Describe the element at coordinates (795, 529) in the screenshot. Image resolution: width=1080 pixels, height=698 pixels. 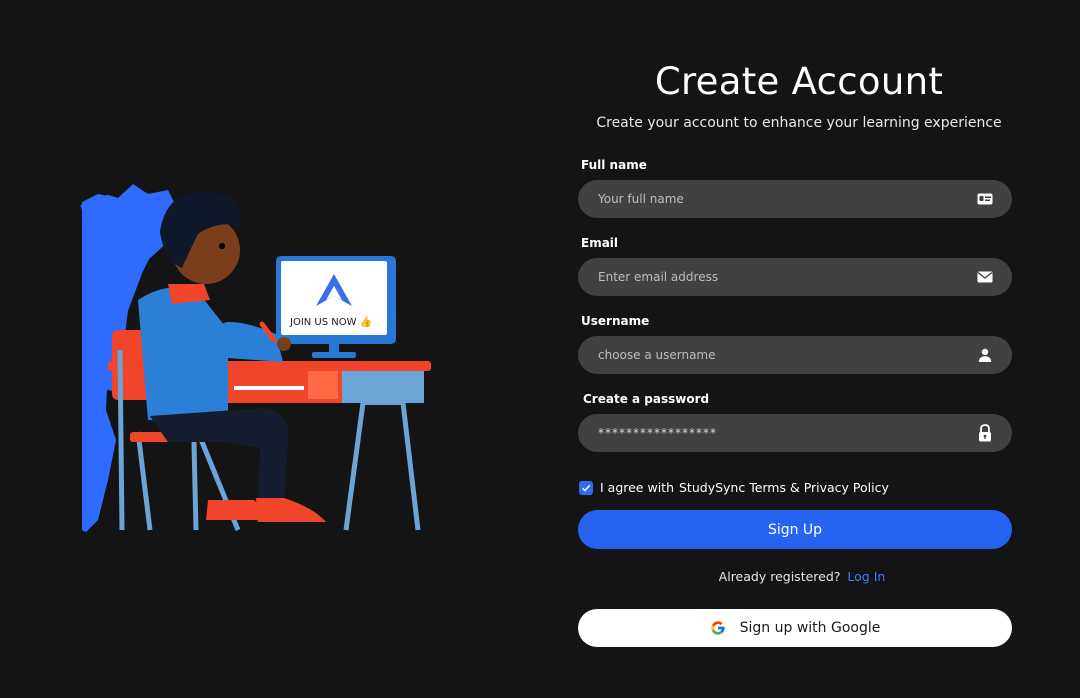
I see `signup-button: Sign Up` at that location.